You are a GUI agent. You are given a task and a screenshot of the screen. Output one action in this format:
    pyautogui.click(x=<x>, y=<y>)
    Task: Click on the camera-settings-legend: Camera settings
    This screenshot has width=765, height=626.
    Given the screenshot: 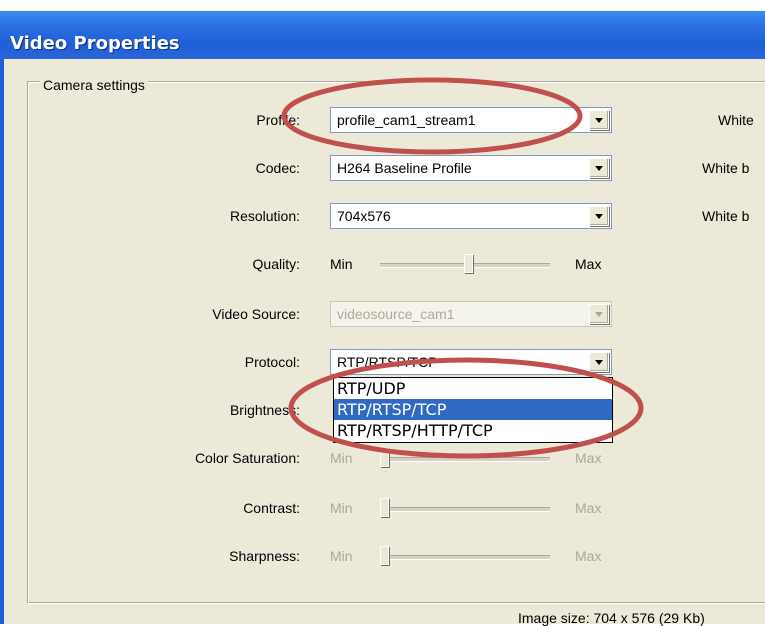 What is the action you would take?
    pyautogui.click(x=94, y=85)
    